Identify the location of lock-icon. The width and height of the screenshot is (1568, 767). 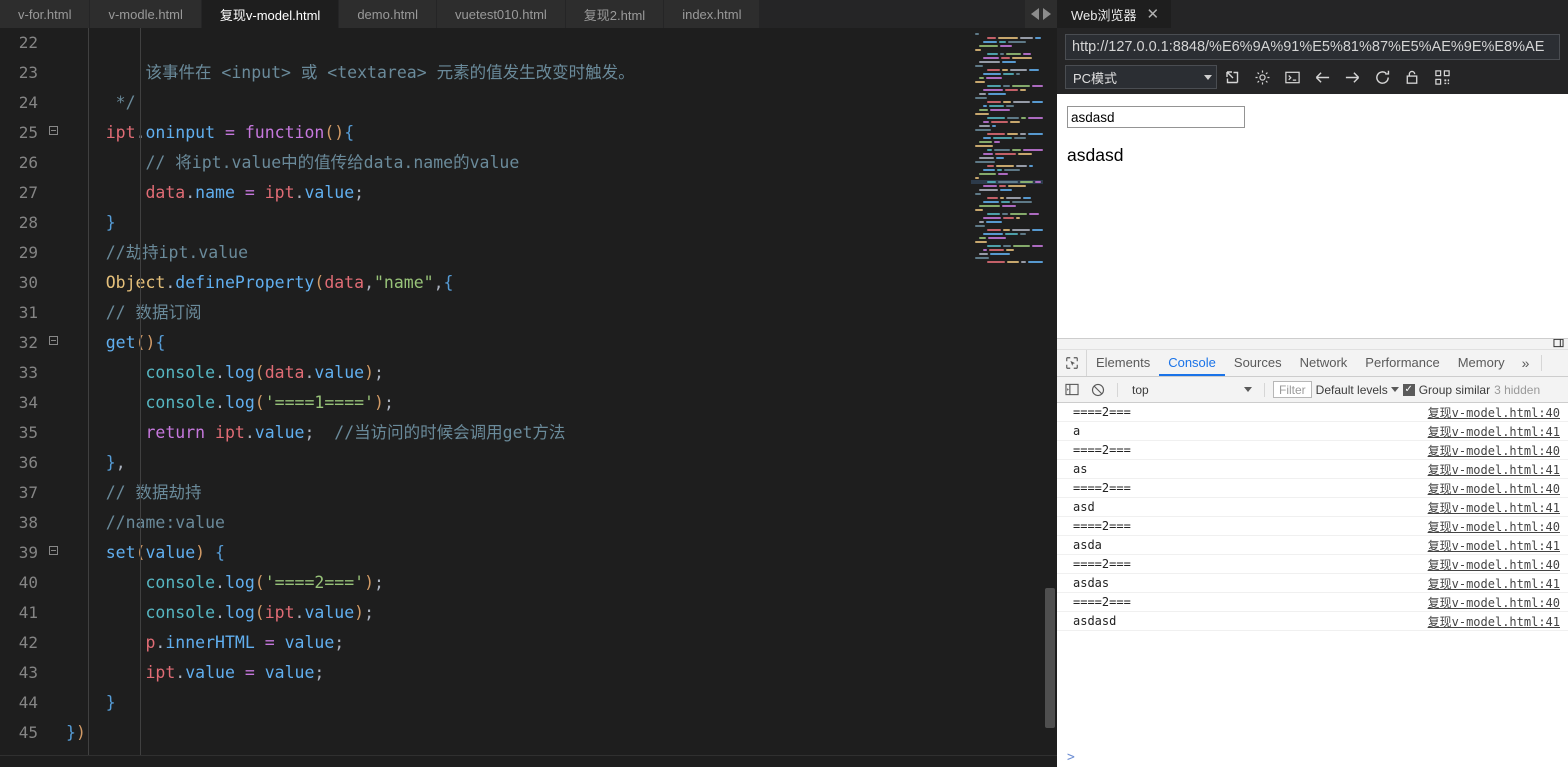
(1412, 77).